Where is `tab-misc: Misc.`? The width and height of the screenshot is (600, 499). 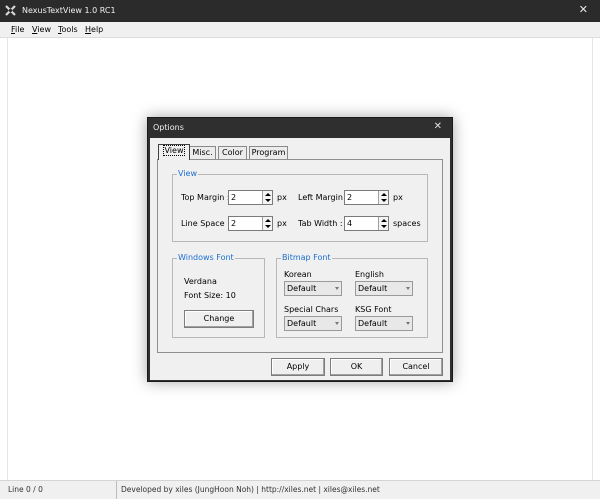
tab-misc: Misc. is located at coordinates (202, 152).